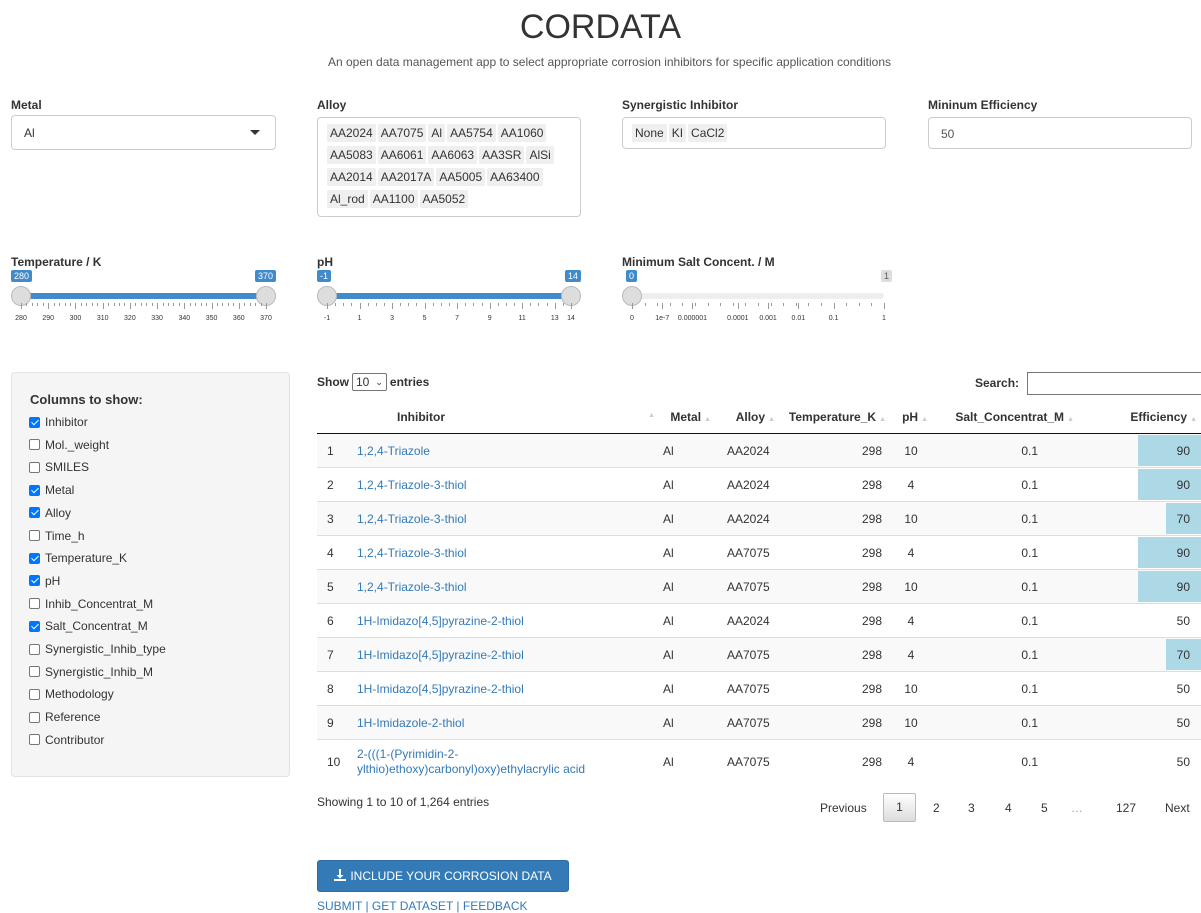  What do you see at coordinates (754, 133) in the screenshot?
I see `synergistic-multiselect: None KI CaCl2` at bounding box center [754, 133].